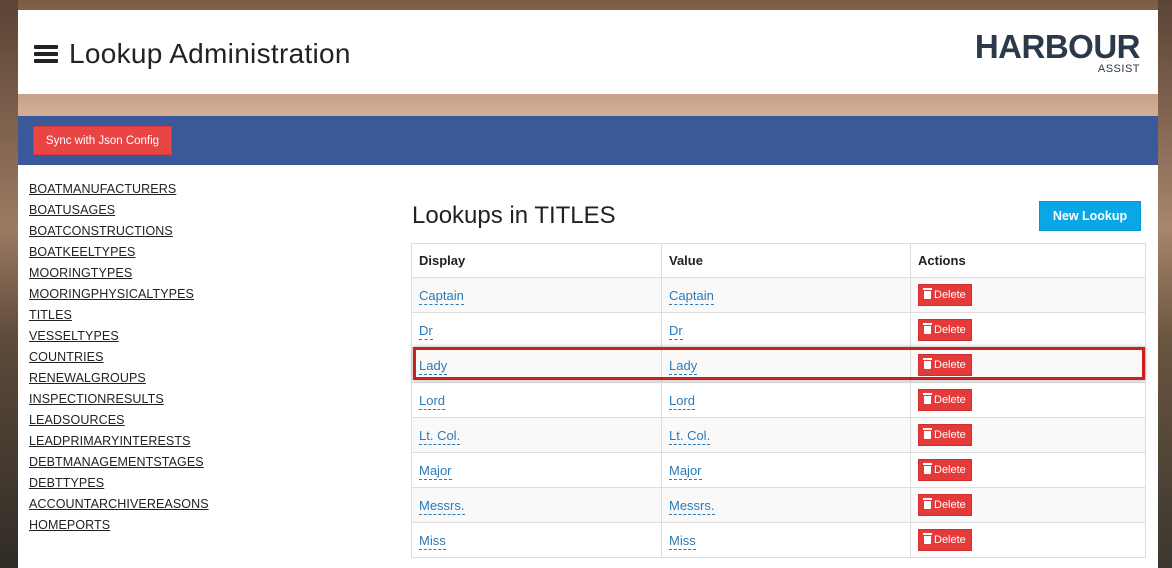  Describe the element at coordinates (432, 541) in the screenshot. I see `display-cell: Miss` at that location.